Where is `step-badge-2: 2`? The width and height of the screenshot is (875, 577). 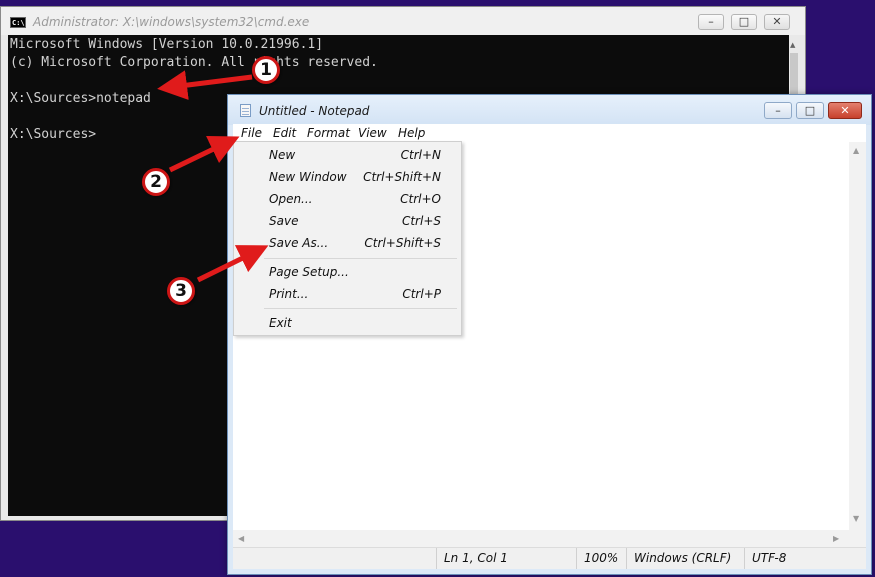
step-badge-2: 2 is located at coordinates (156, 182).